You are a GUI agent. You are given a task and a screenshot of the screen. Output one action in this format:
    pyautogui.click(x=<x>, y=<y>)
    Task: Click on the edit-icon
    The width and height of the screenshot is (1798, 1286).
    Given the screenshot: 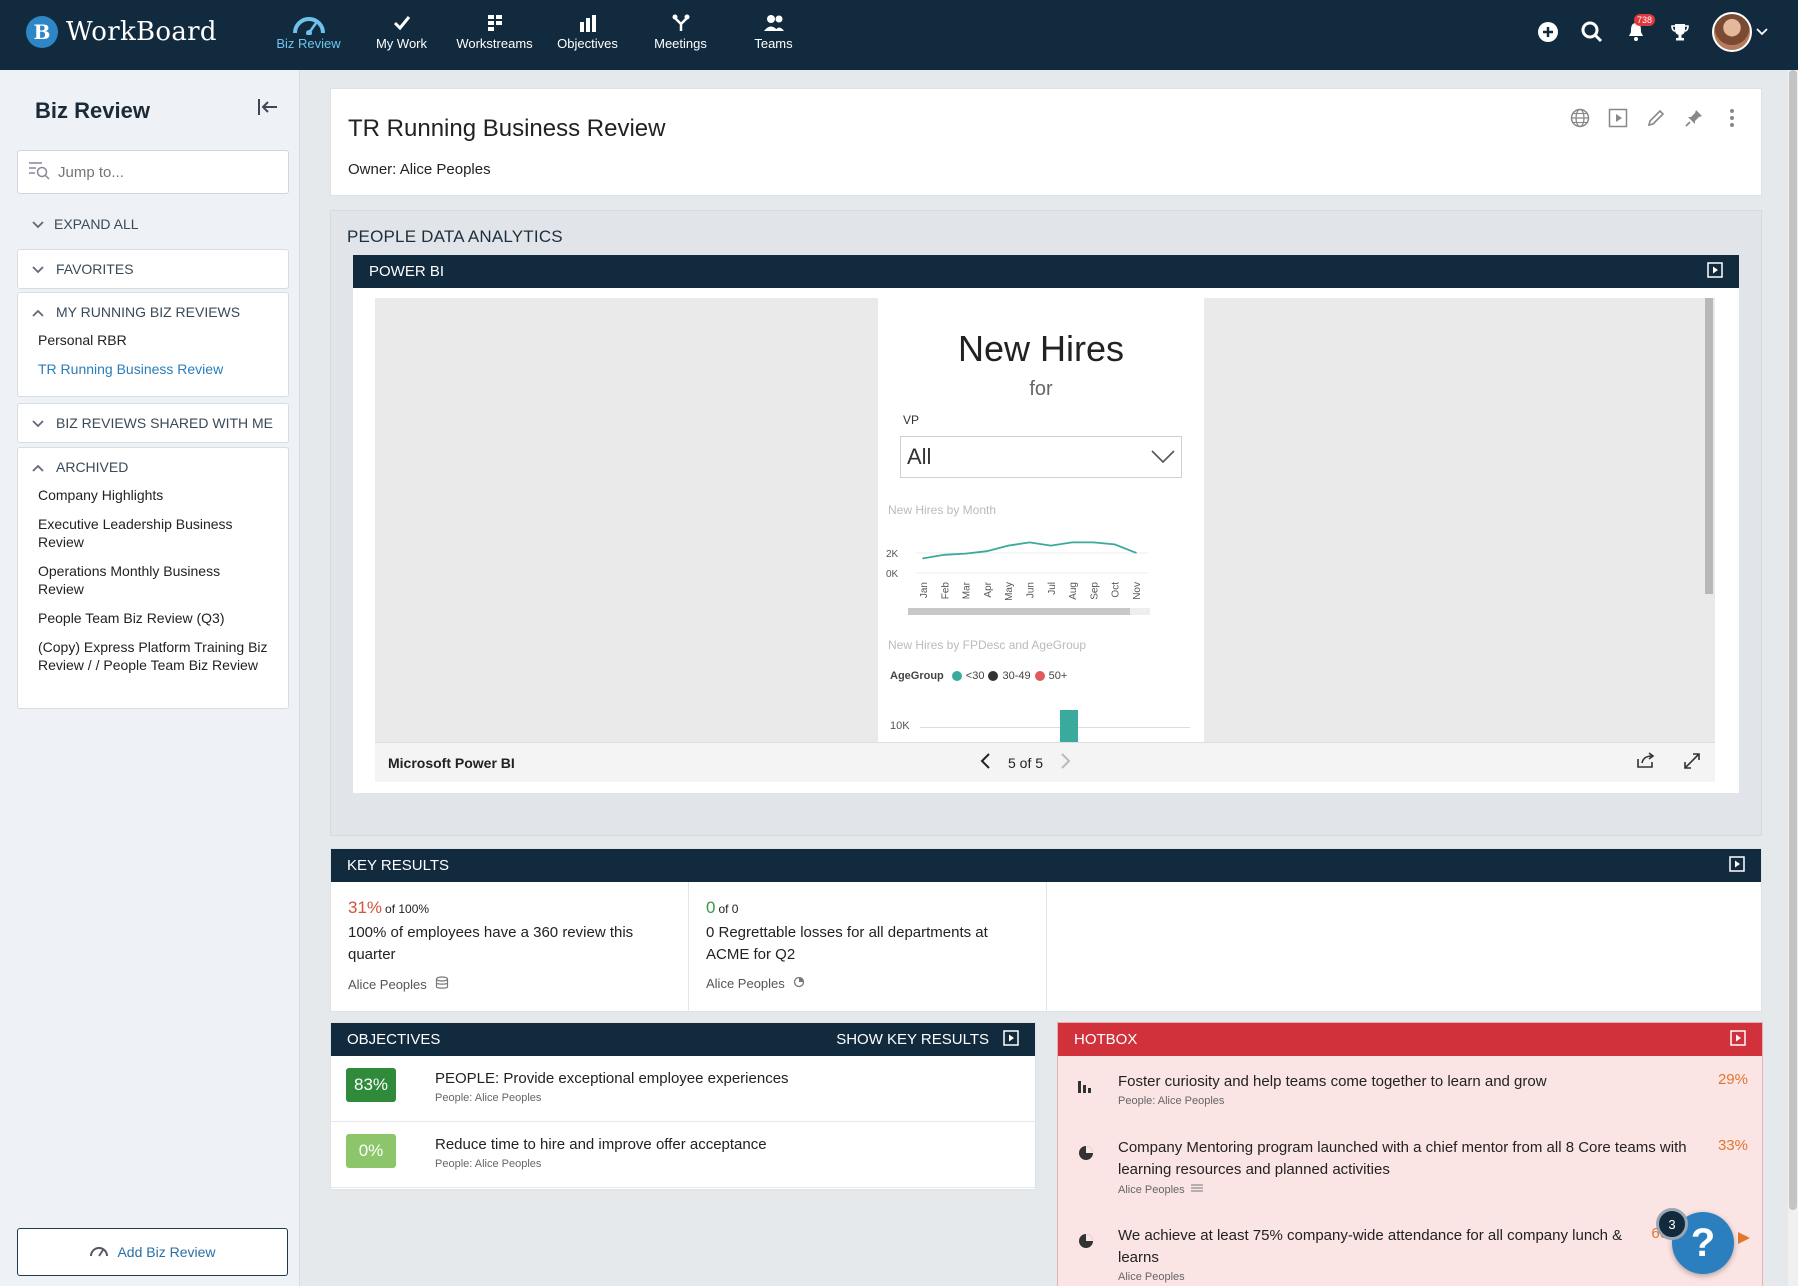 What is the action you would take?
    pyautogui.click(x=1656, y=118)
    